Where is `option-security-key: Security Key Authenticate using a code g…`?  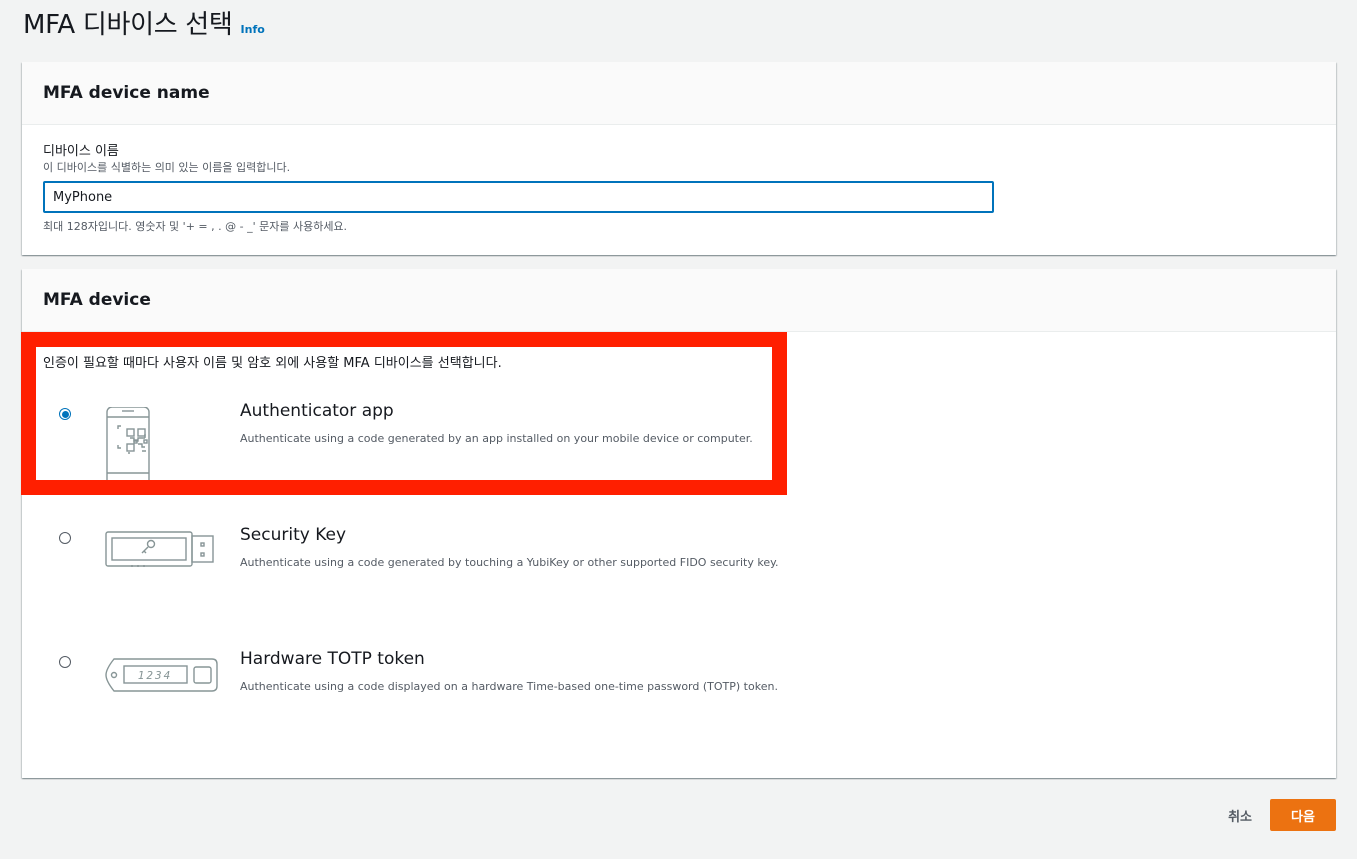
option-security-key: Security Key Authenticate using a code g… is located at coordinates (679, 583).